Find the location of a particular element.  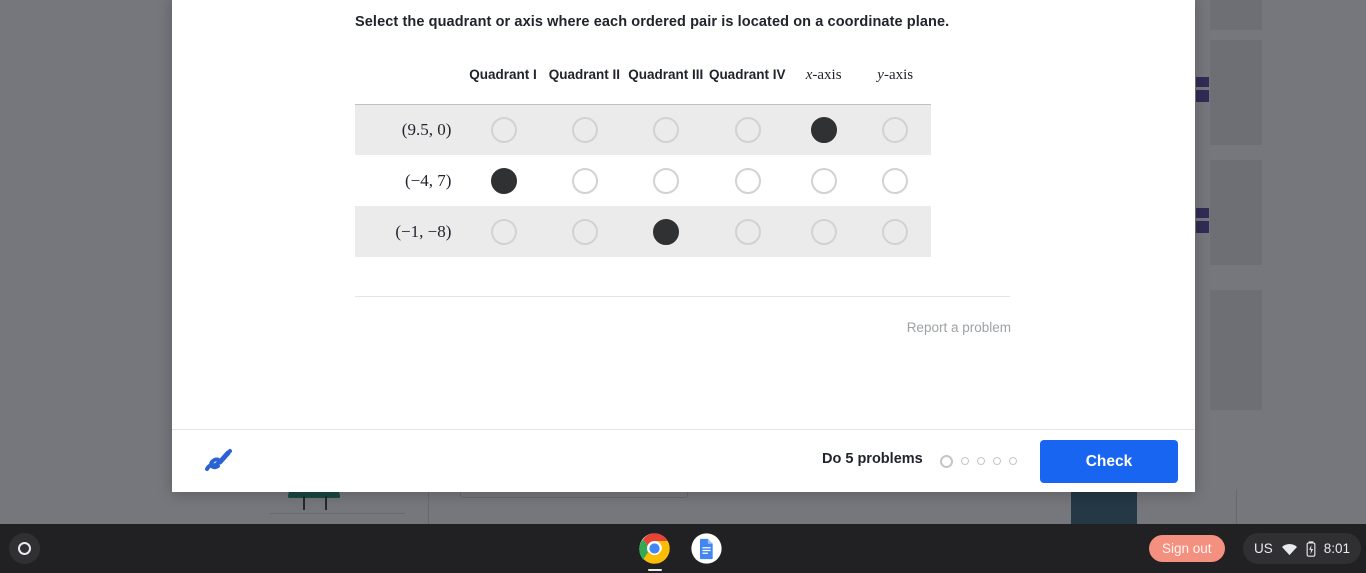

table-header-x-axis: x-axis is located at coordinates (823, 75).